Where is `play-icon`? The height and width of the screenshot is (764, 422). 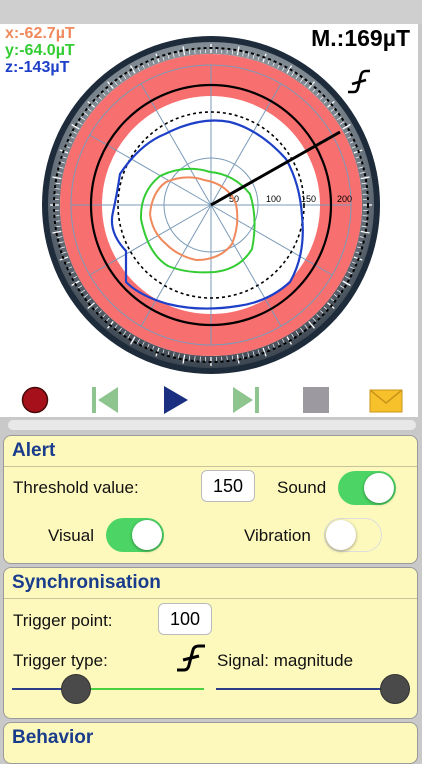
play-icon is located at coordinates (176, 400).